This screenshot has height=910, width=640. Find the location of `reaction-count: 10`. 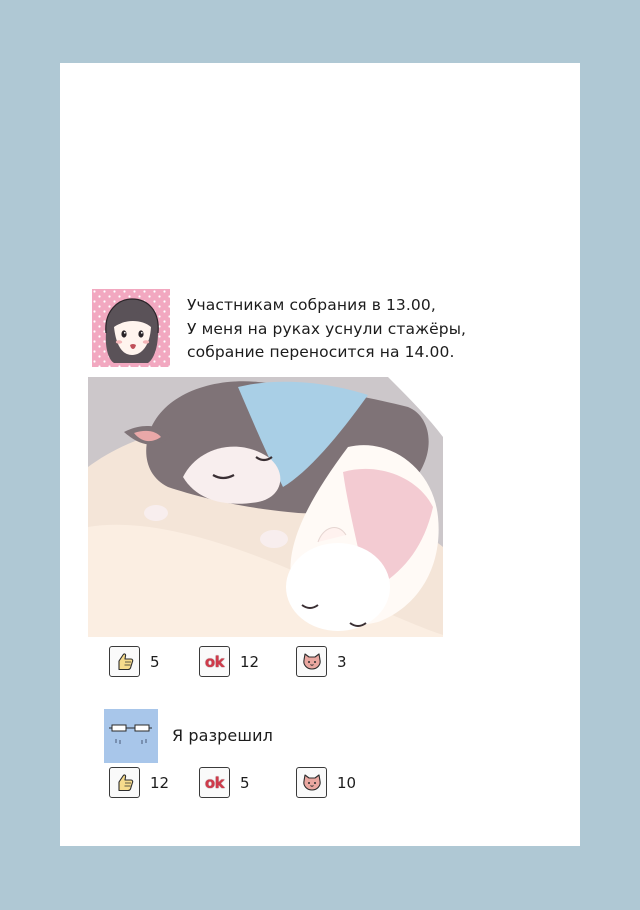

reaction-count: 10 is located at coordinates (347, 782).